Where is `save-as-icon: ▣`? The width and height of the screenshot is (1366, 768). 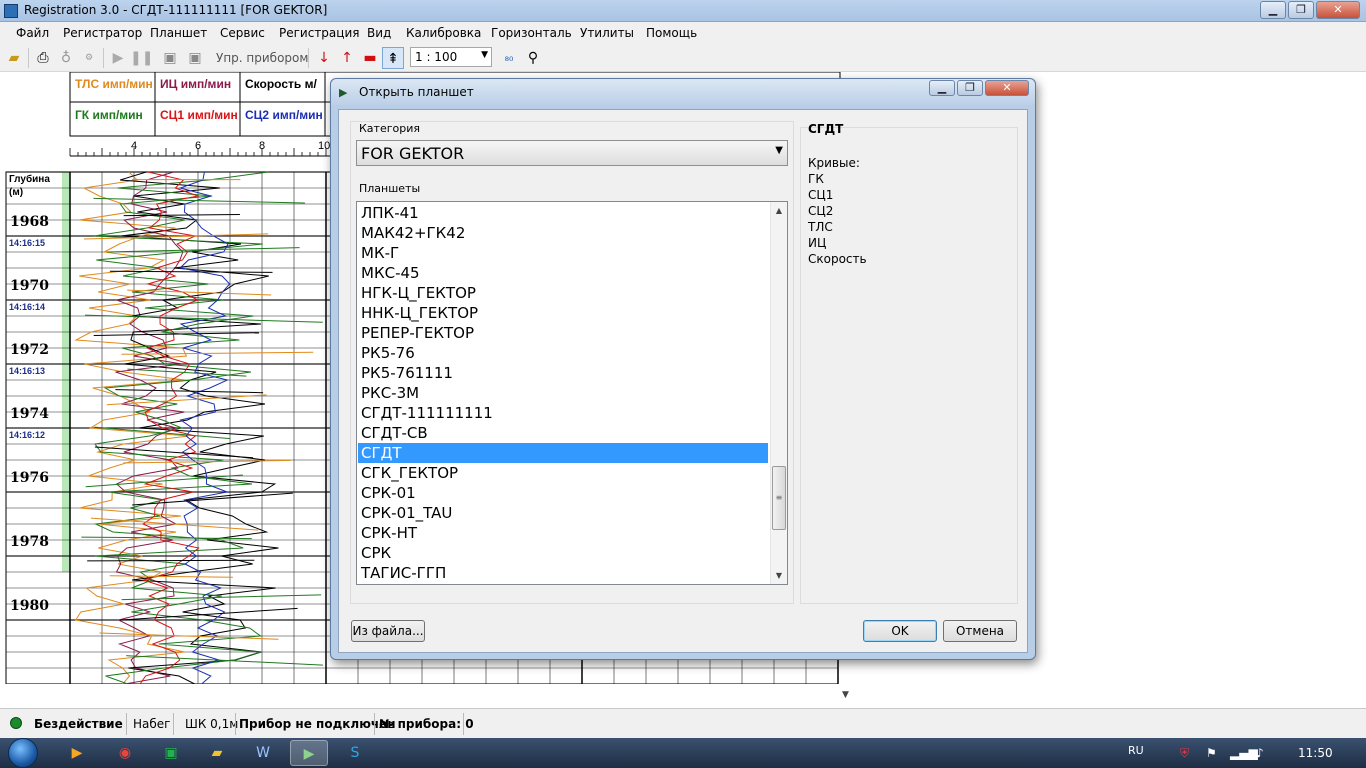
save-as-icon: ▣ is located at coordinates (195, 58).